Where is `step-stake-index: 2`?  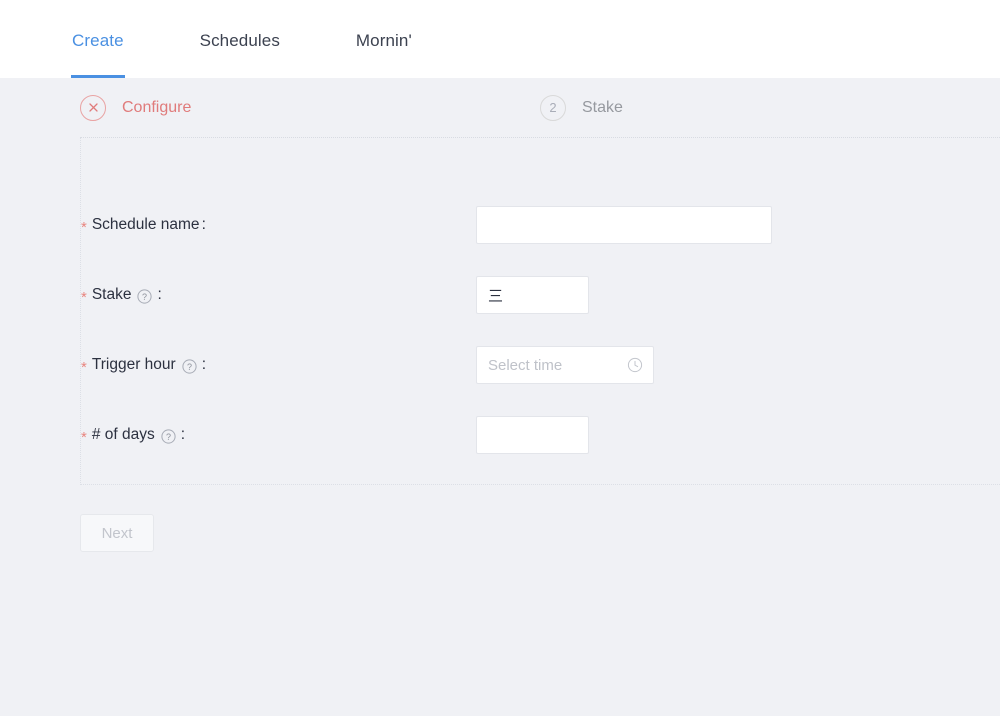 step-stake-index: 2 is located at coordinates (553, 107).